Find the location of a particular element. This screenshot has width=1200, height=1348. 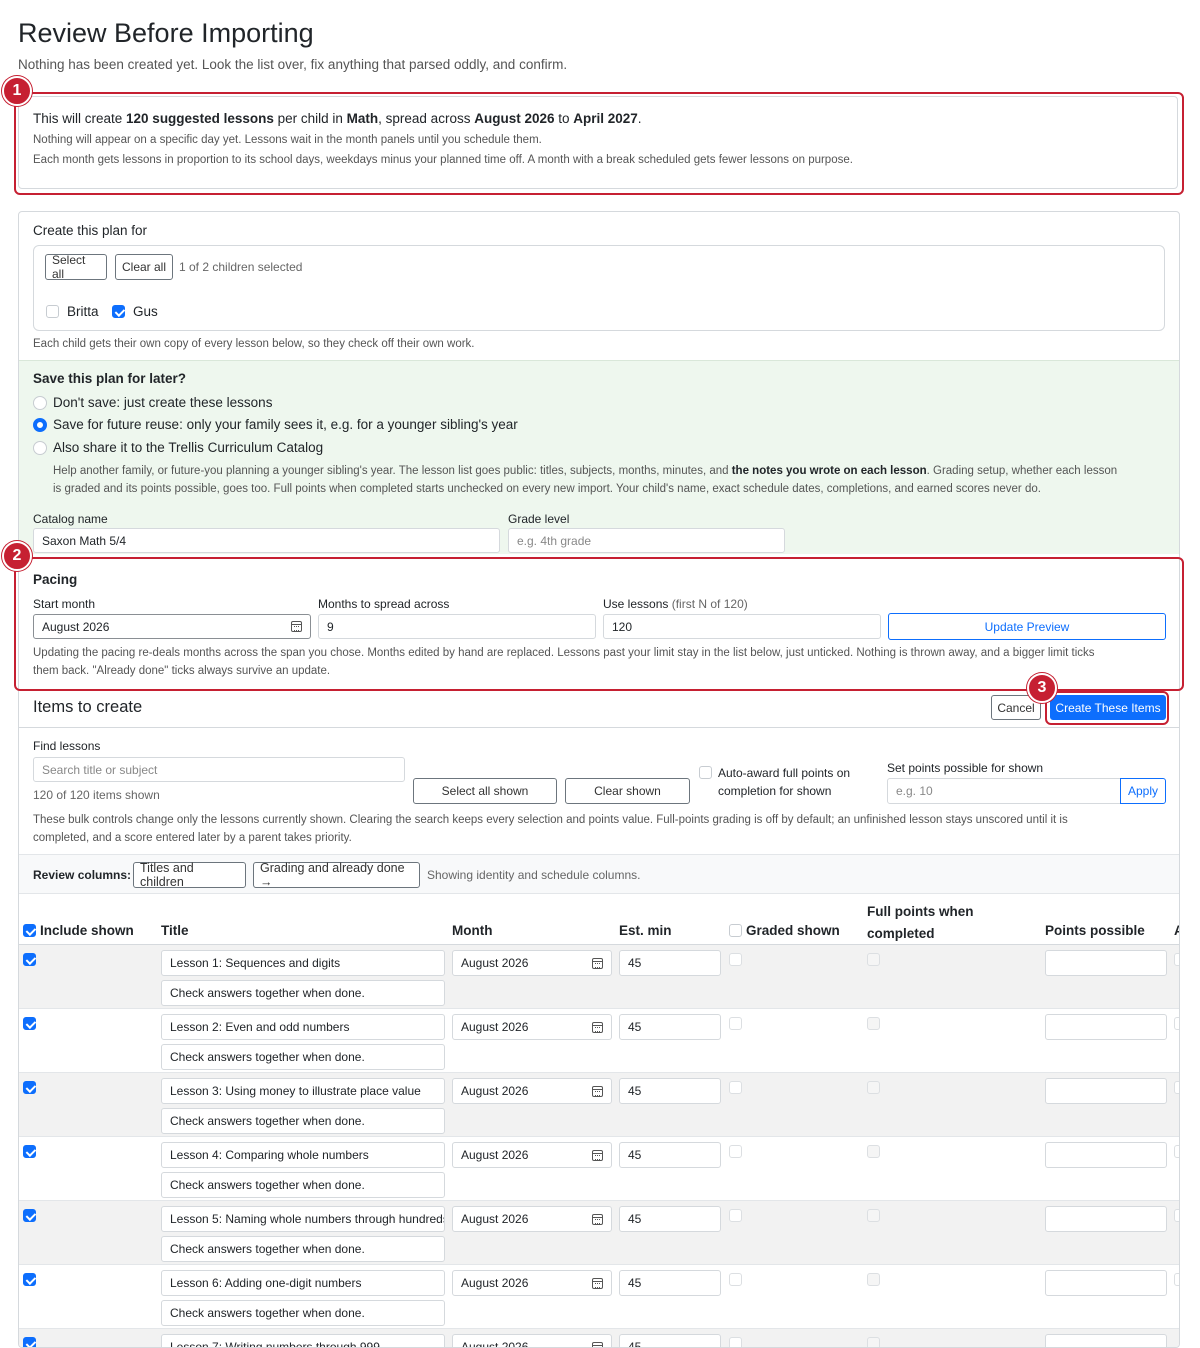

select-all-children-button: Select all is located at coordinates (76, 267).